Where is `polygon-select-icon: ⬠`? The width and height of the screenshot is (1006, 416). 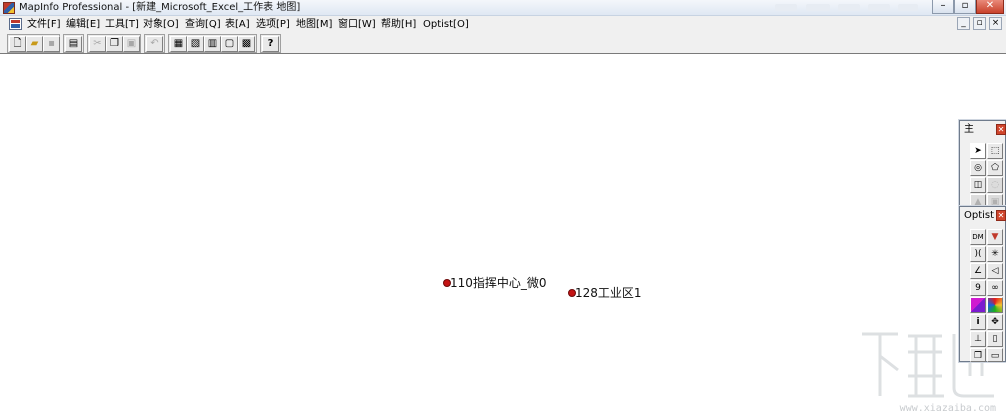
polygon-select-icon: ⬠ is located at coordinates (995, 168).